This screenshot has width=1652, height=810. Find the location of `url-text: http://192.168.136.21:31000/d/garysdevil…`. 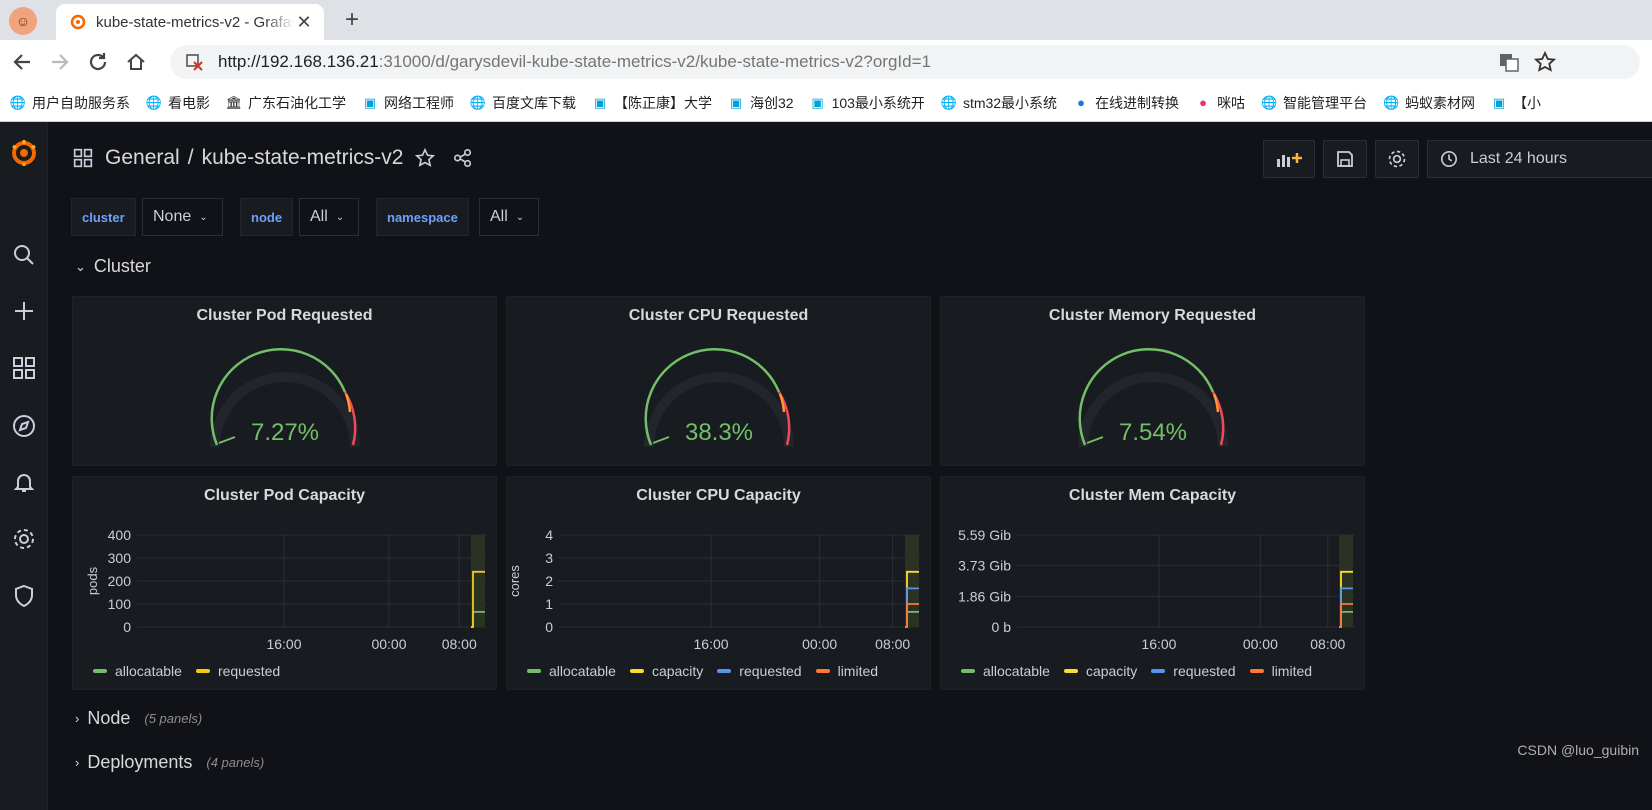

url-text: http://192.168.136.21:31000/d/garysdevil… is located at coordinates (574, 62).